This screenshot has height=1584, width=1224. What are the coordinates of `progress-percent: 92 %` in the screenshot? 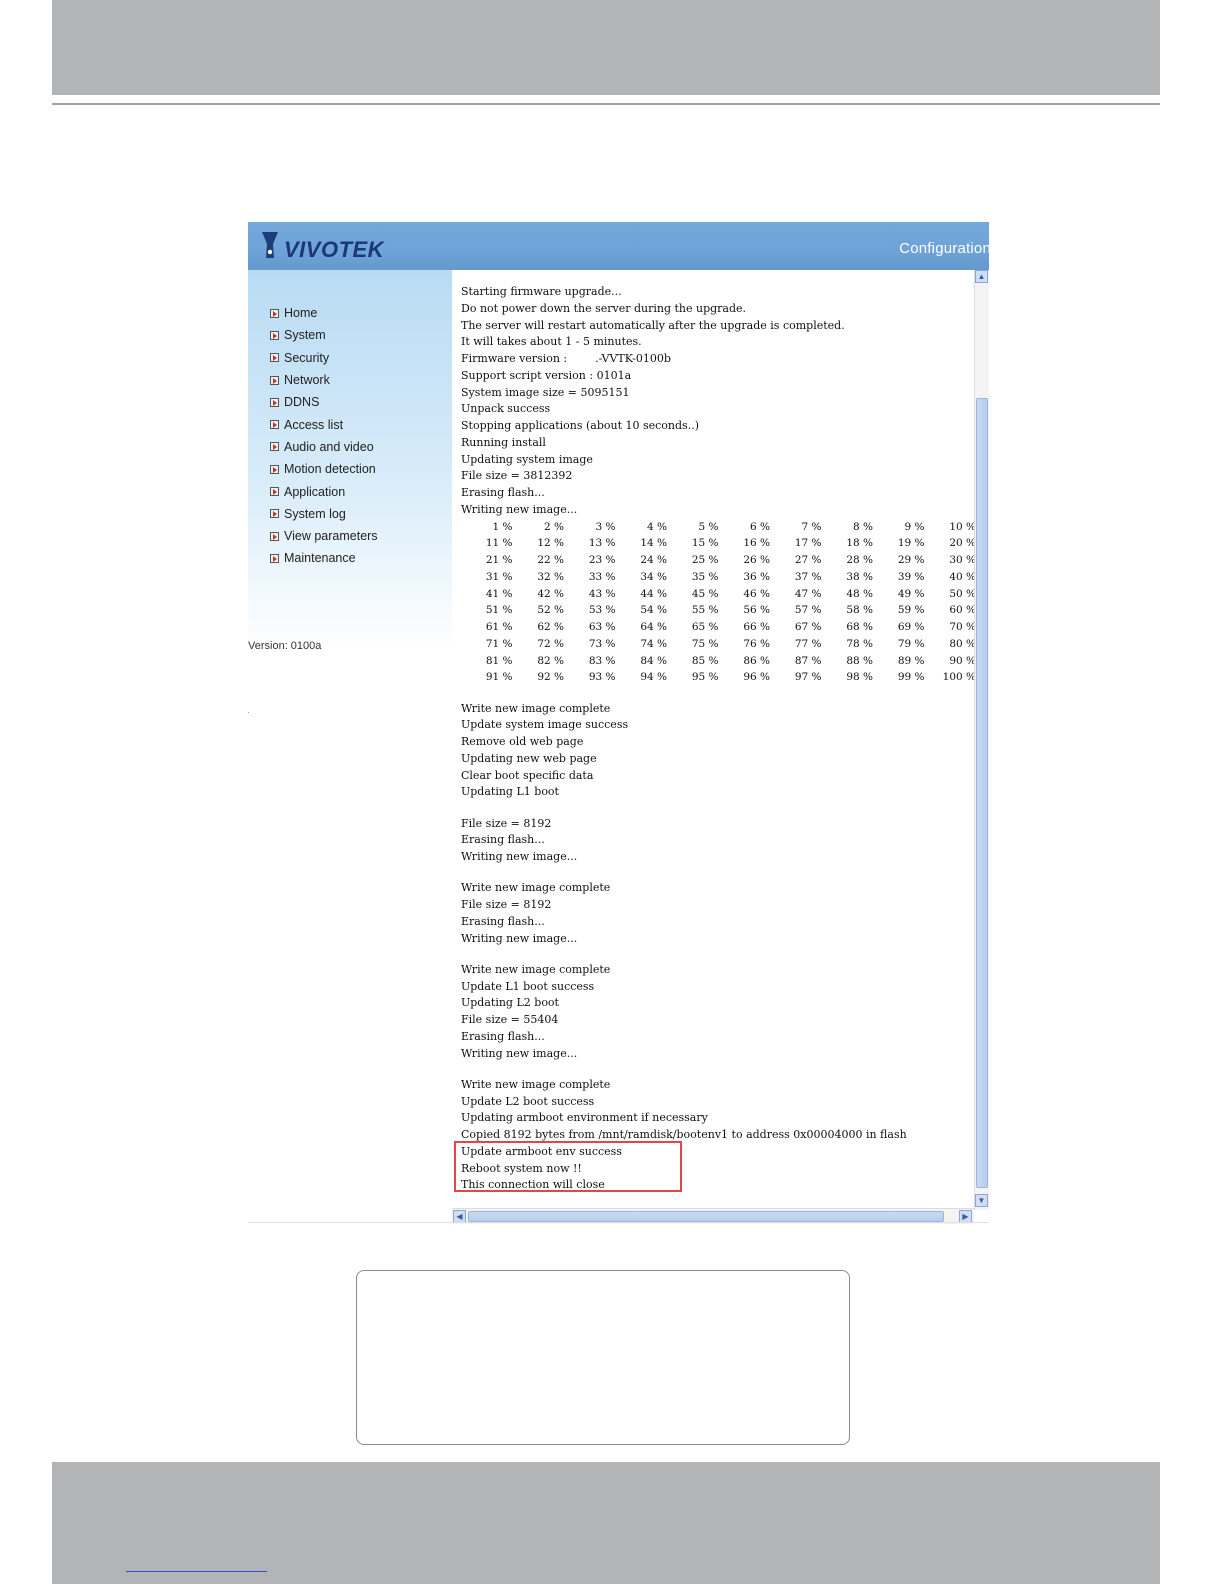 It's located at (550, 677).